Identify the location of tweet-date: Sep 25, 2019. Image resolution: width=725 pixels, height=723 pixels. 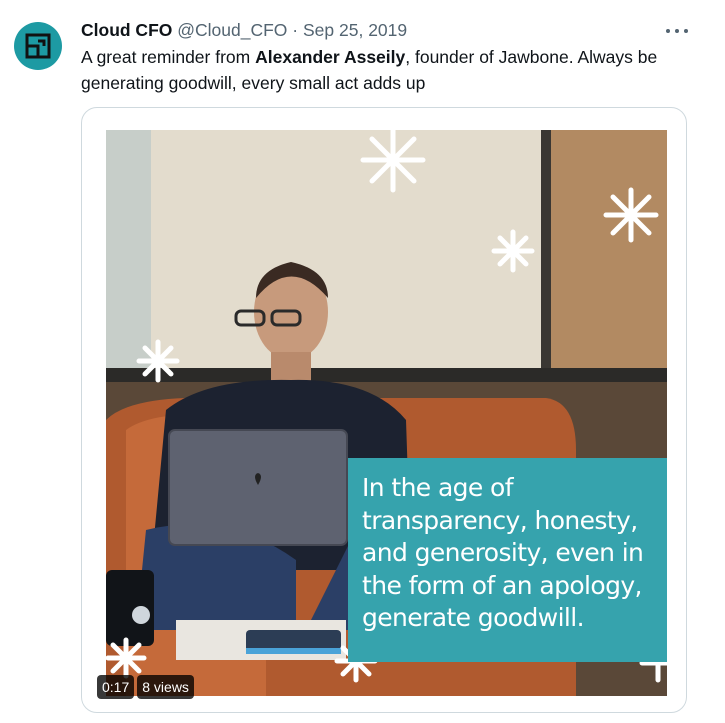
(355, 30).